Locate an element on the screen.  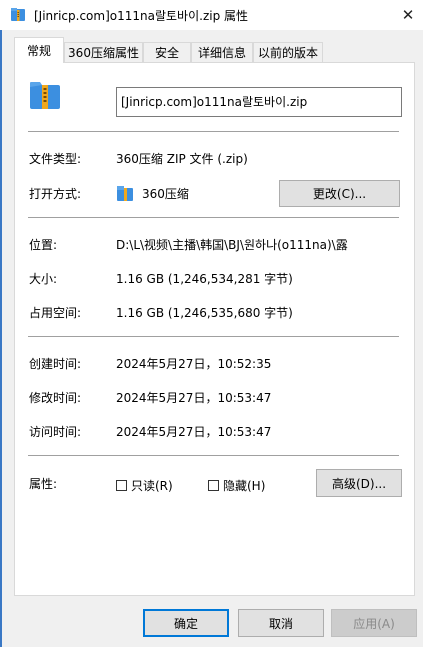
tab-label: 详细信息 is located at coordinates (221, 53).